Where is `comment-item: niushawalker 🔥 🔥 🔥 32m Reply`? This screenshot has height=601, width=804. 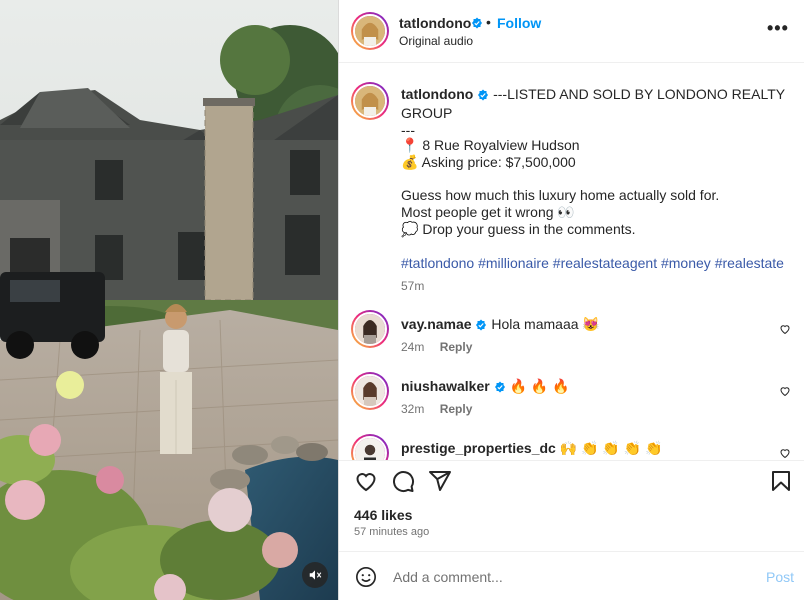 comment-item: niushawalker 🔥 🔥 🔥 32m Reply is located at coordinates (571, 397).